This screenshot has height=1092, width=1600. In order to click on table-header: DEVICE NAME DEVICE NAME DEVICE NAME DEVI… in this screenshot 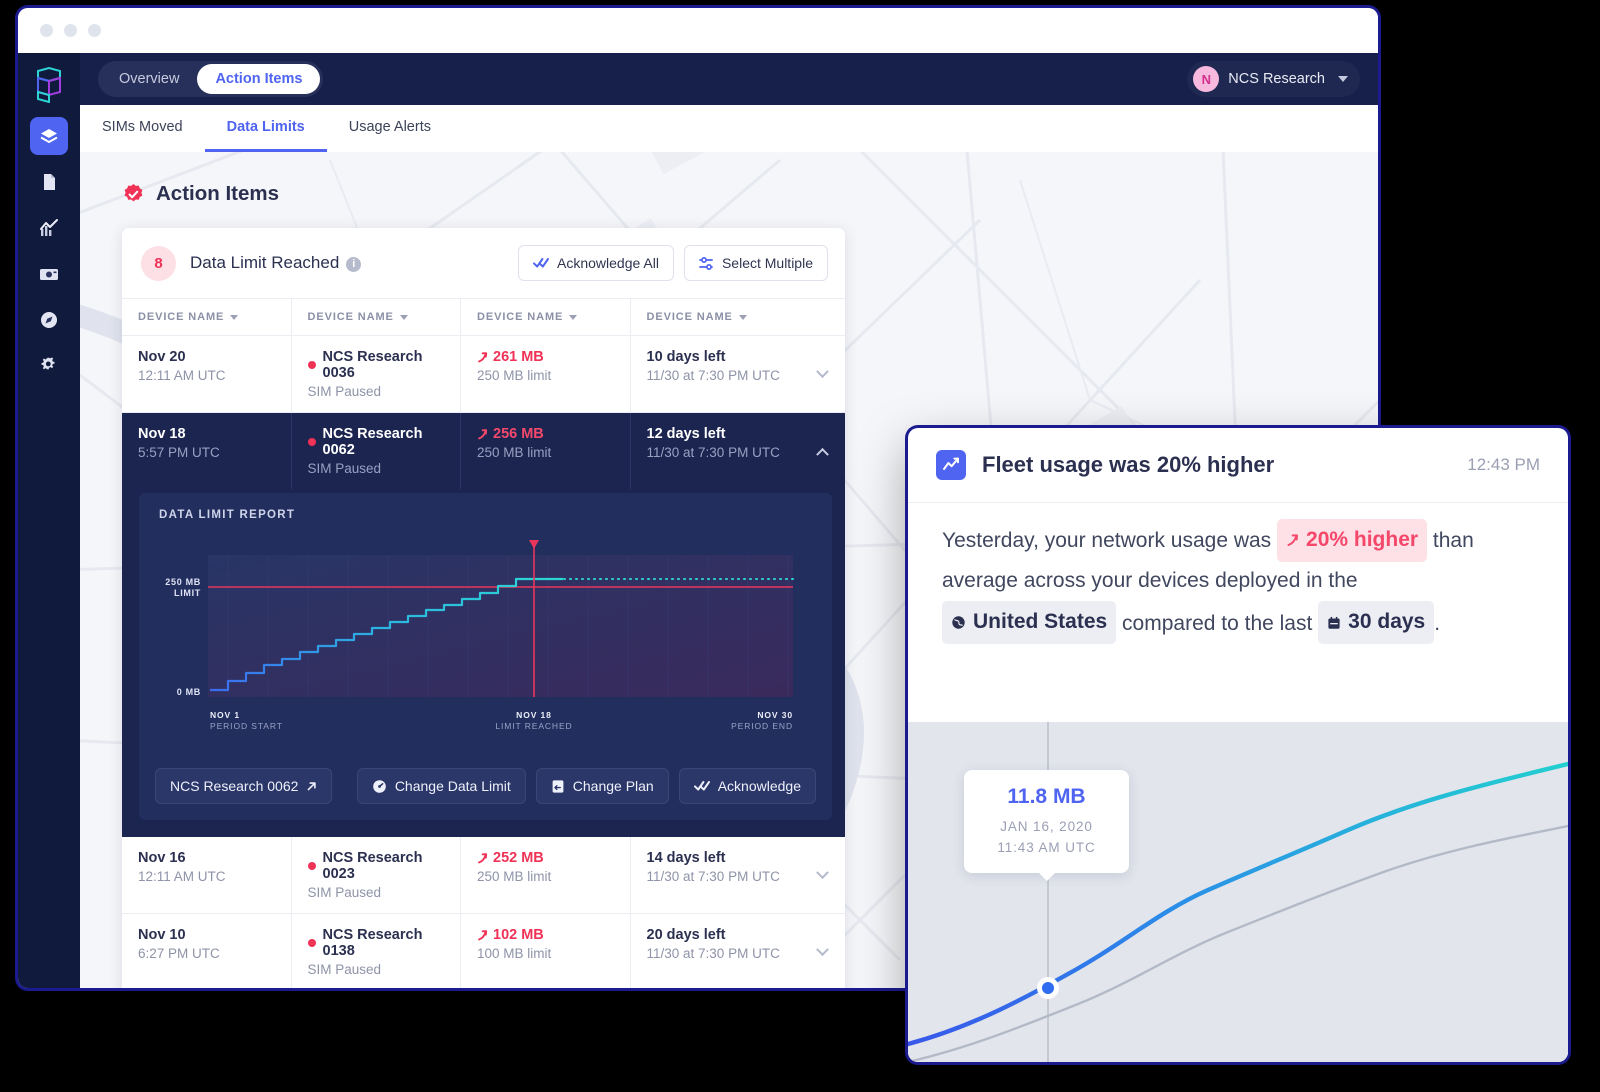, I will do `click(483, 317)`.